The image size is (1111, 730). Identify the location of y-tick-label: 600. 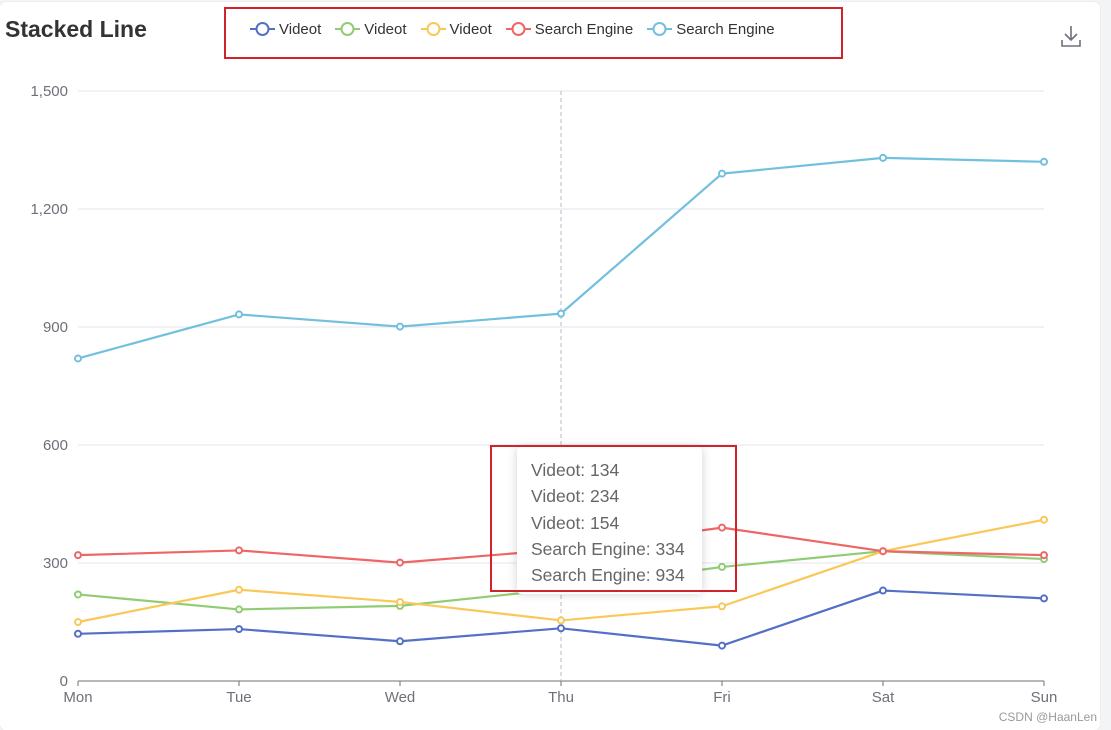
(55, 445).